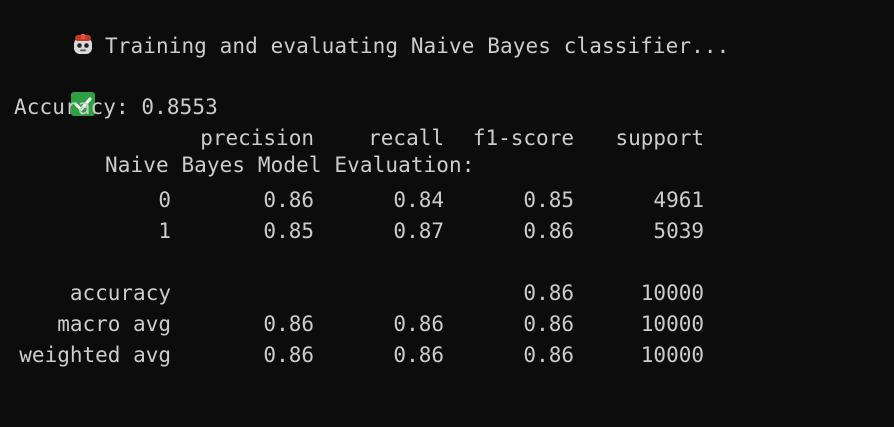 Image resolution: width=894 pixels, height=427 pixels. I want to click on row-label: macro avg, so click(114, 324).